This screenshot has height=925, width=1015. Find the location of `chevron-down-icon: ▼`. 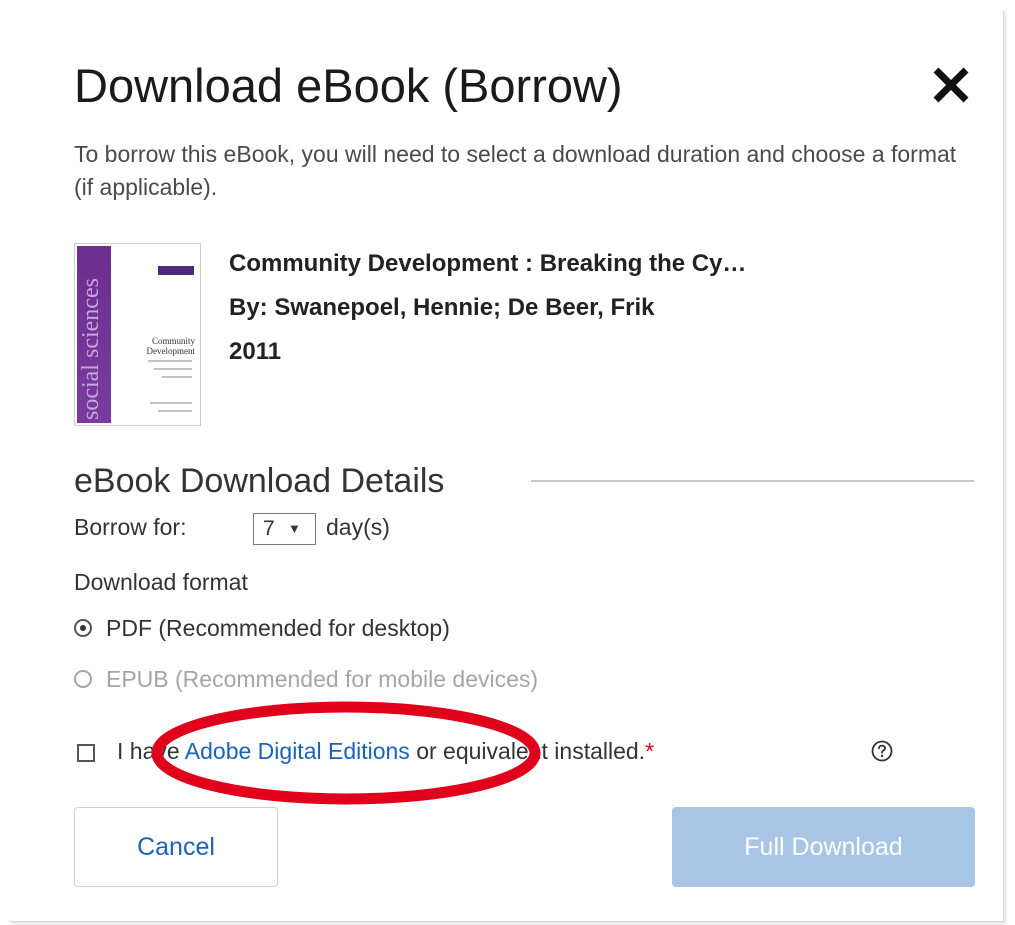

chevron-down-icon: ▼ is located at coordinates (294, 528).